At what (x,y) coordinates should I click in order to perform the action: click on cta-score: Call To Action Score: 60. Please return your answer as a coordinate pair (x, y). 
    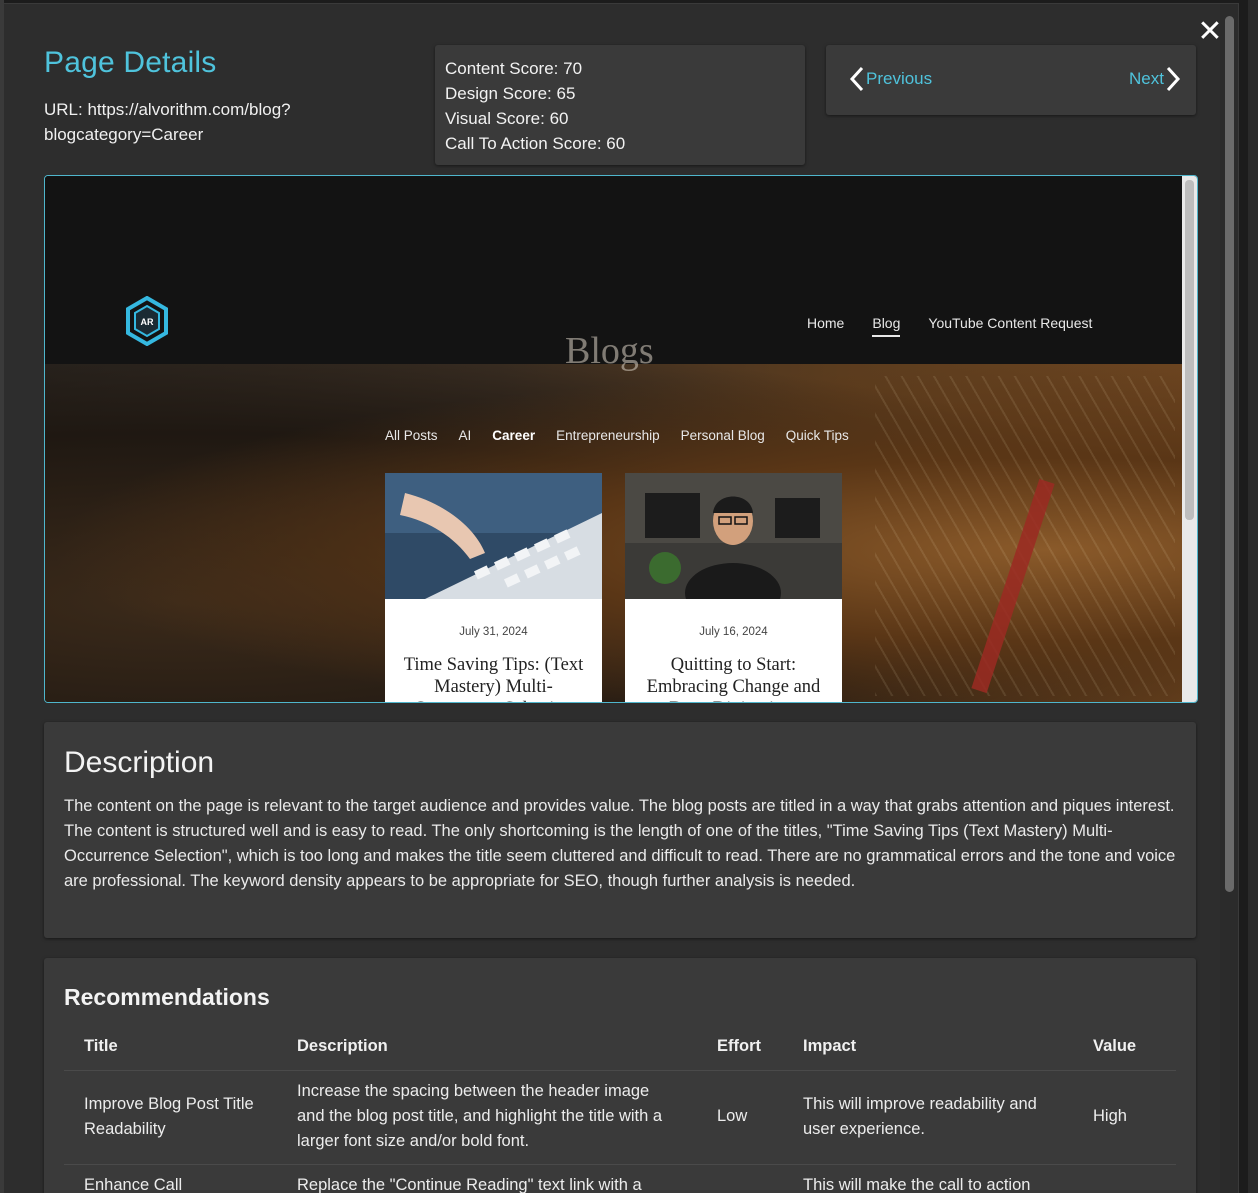
    Looking at the image, I should click on (535, 143).